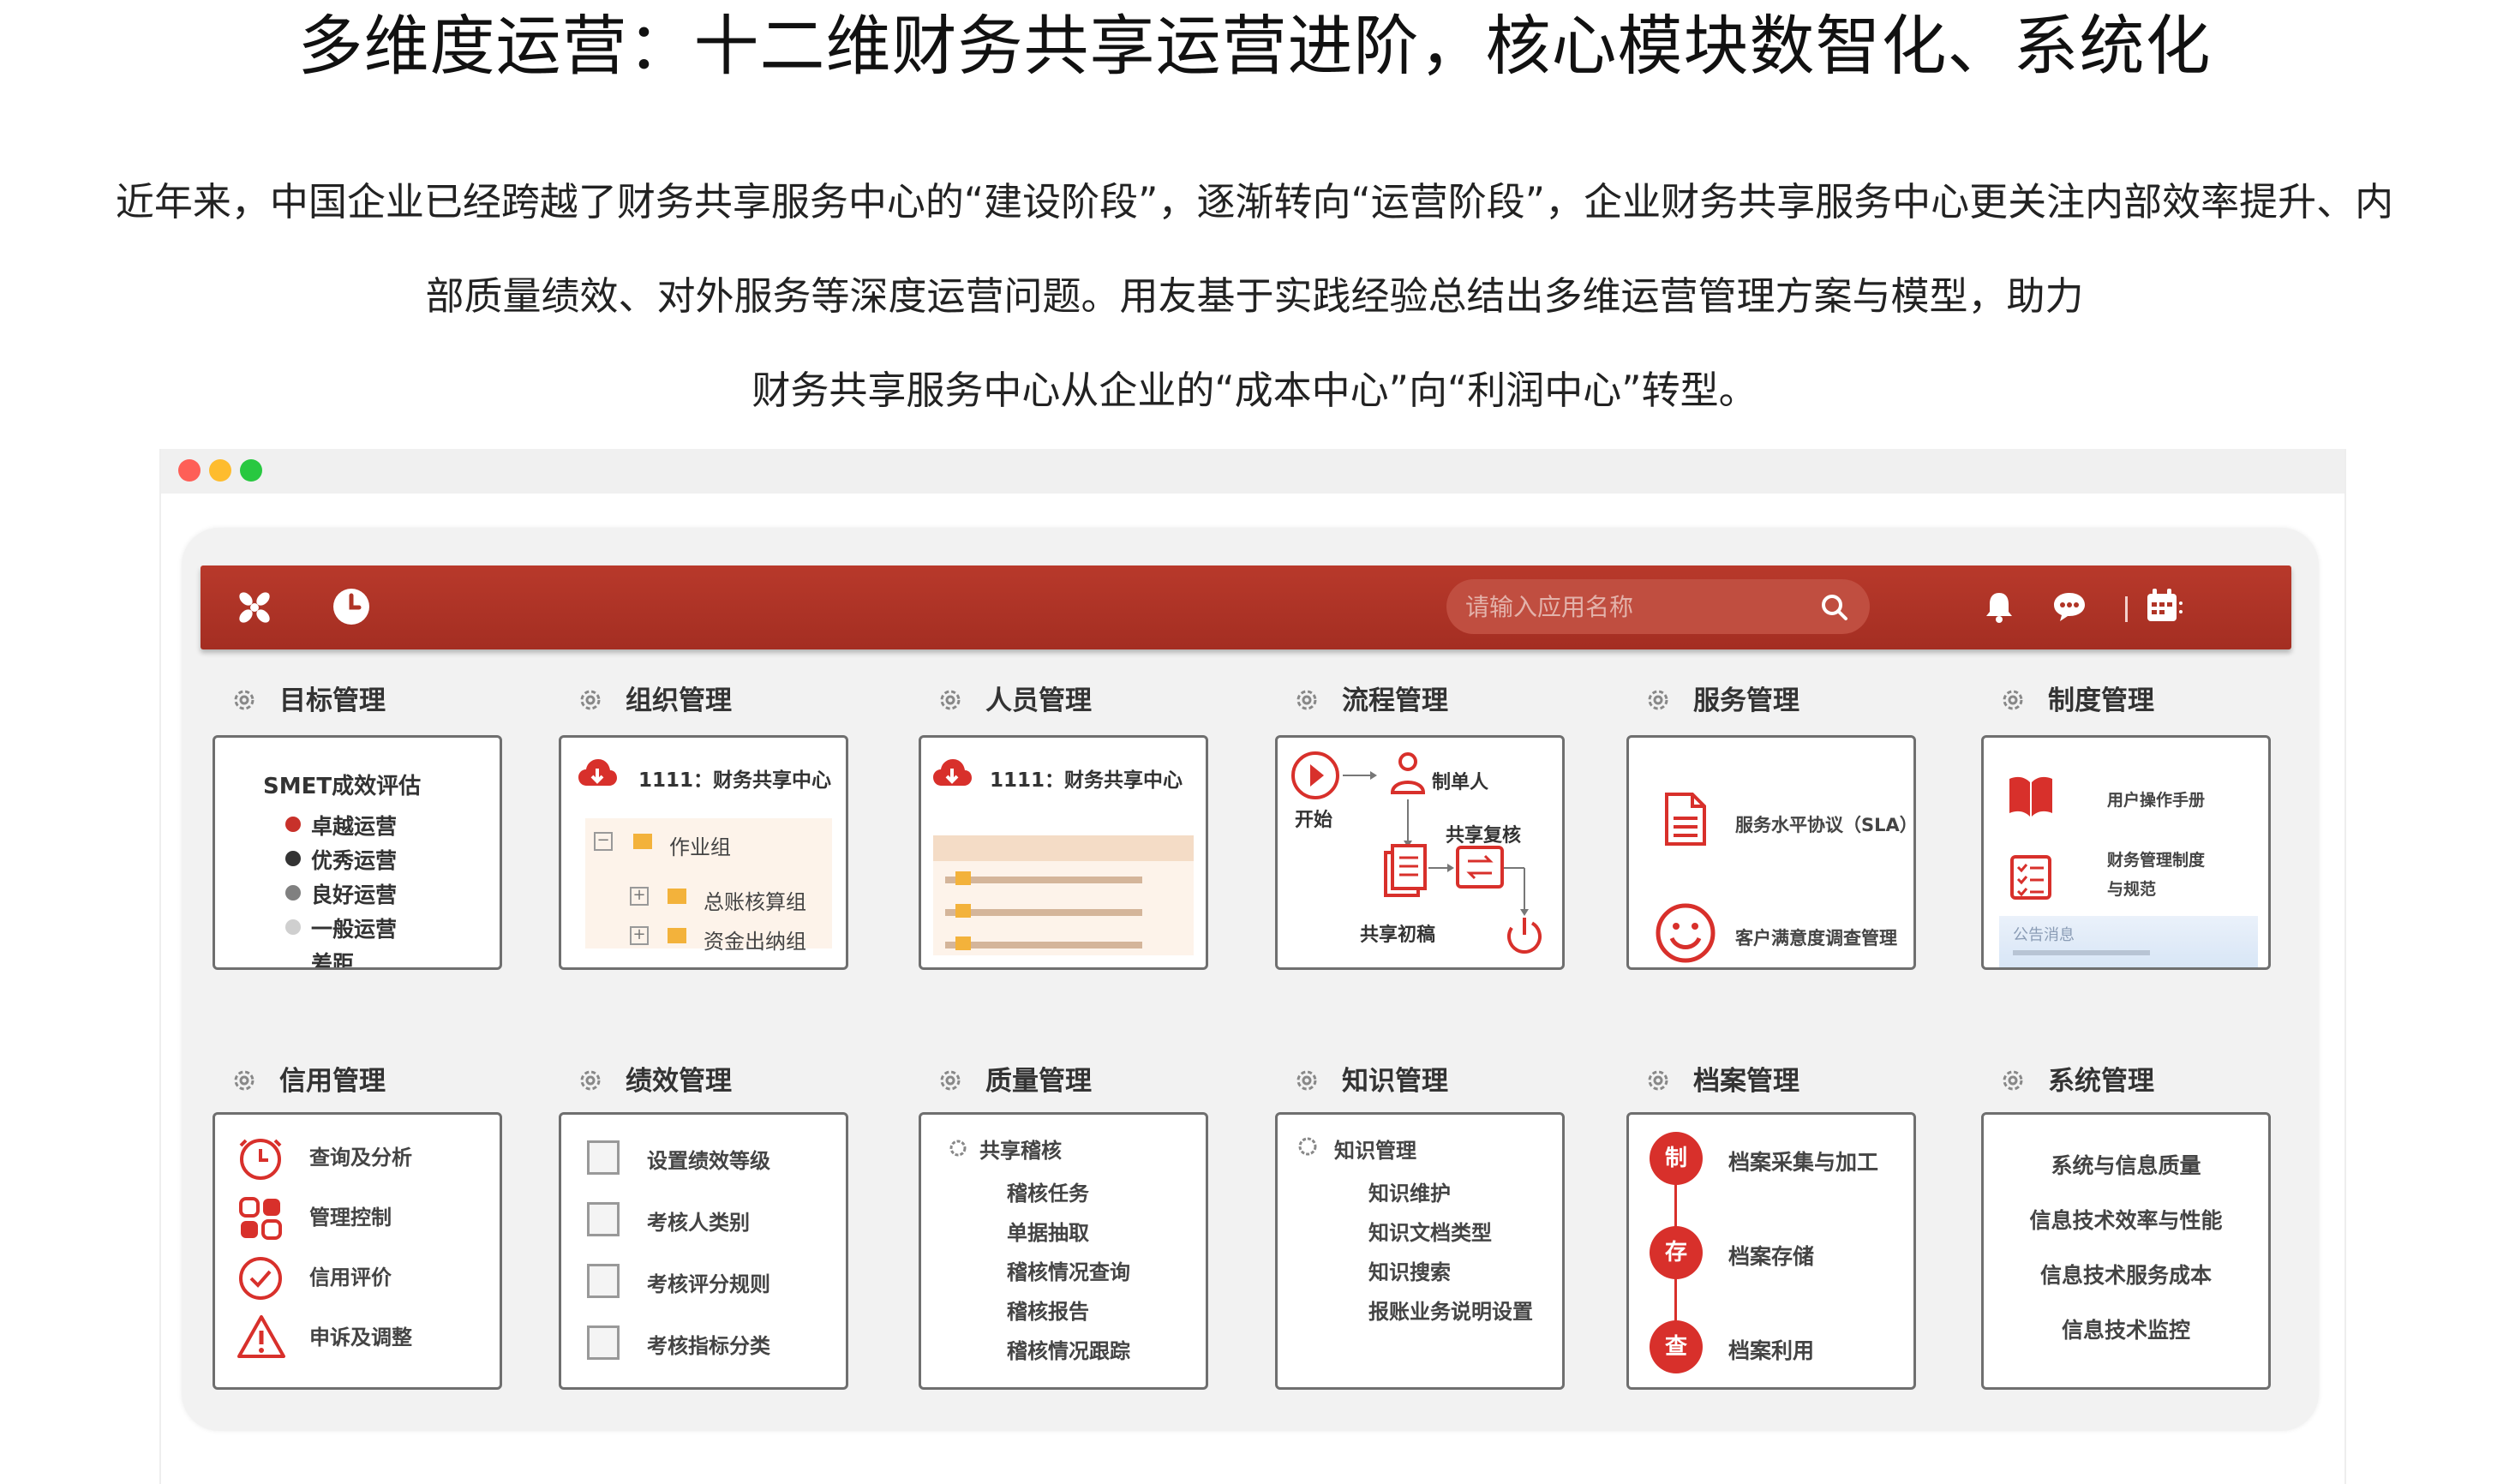  I want to click on org-tree-item: 作业组, so click(700, 845).